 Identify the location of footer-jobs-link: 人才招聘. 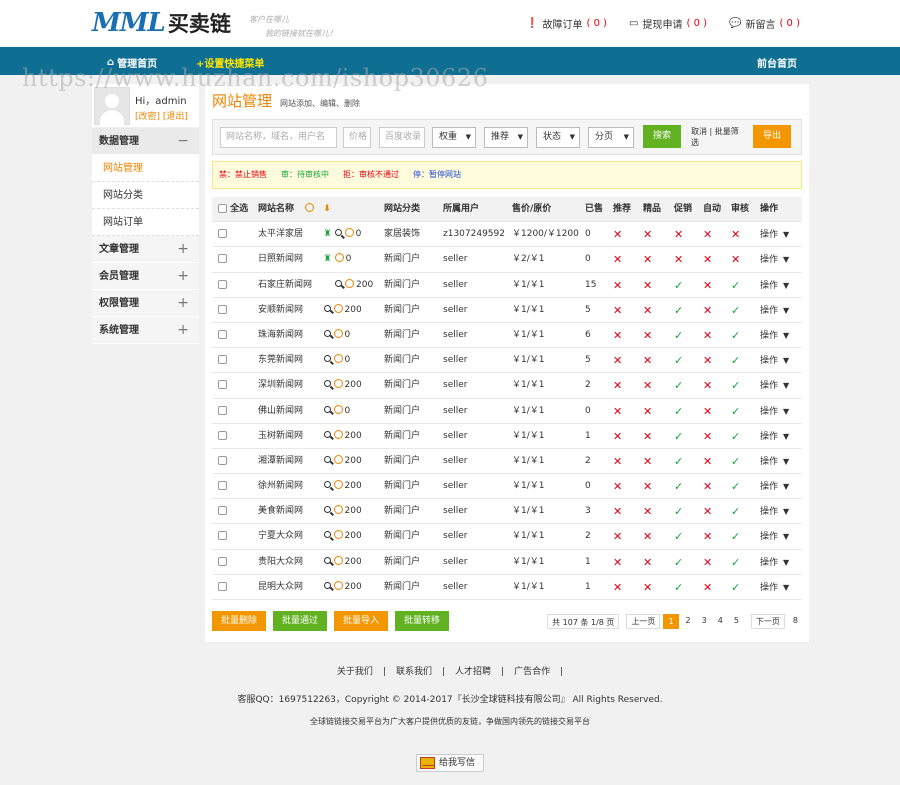
(473, 672).